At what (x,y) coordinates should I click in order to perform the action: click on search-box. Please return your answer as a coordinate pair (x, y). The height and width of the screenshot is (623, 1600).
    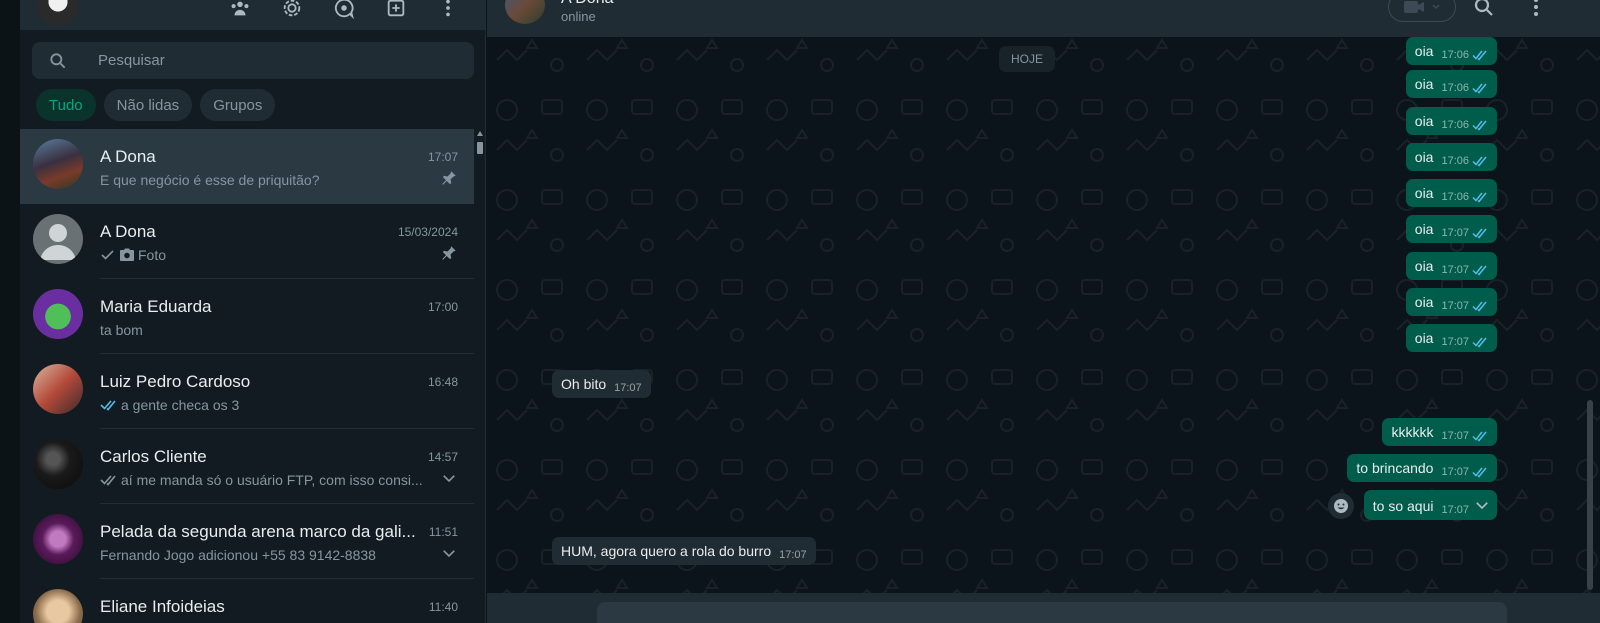
    Looking at the image, I should click on (253, 60).